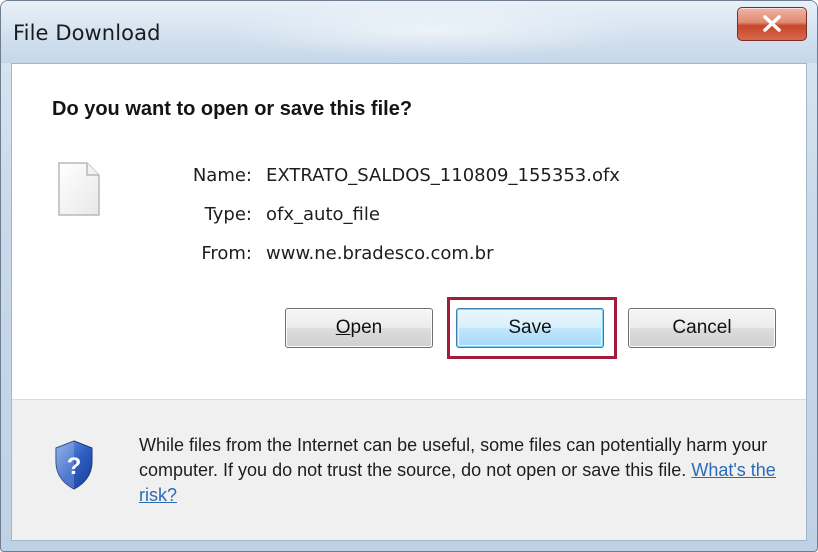 This screenshot has height=552, width=818. I want to click on cancel-button-label: Cancel, so click(702, 327).